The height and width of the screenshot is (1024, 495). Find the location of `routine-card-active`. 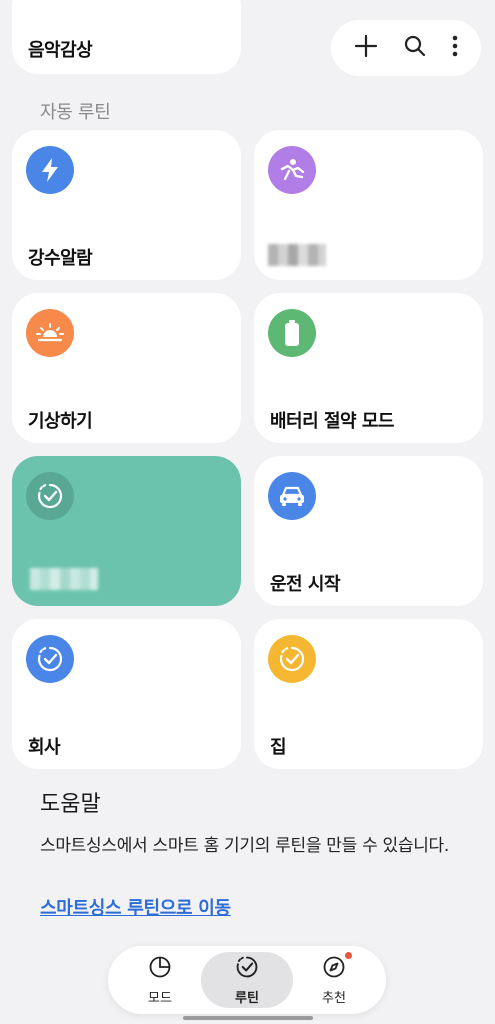

routine-card-active is located at coordinates (126, 531).